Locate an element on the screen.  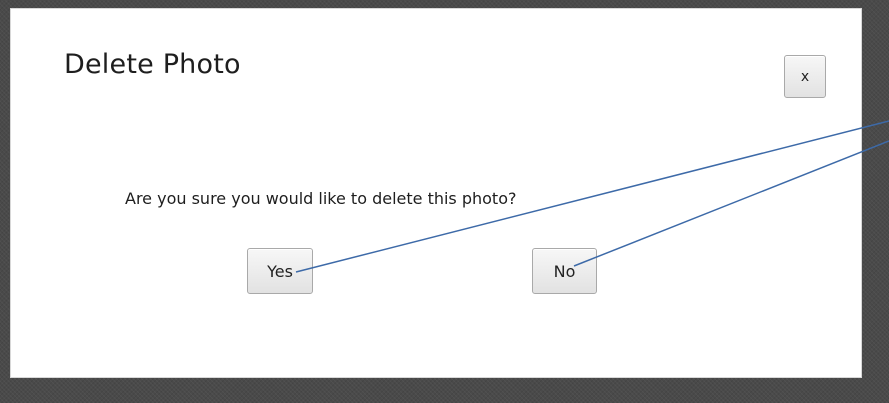
no-button: No is located at coordinates (564, 271).